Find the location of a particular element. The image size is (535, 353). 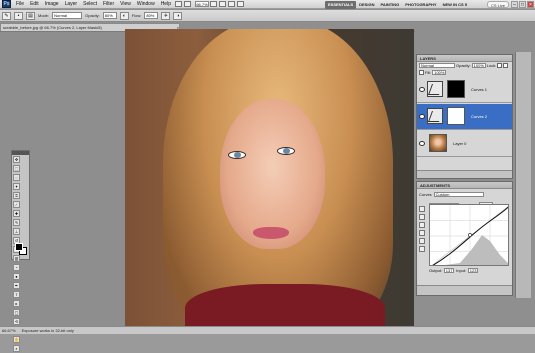

layer-options: Normal Opacity: 100% Lock: Fill: 100% is located at coordinates (464, 69).